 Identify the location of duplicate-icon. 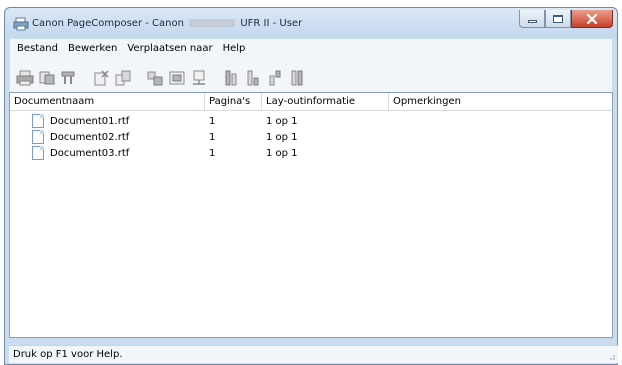
(123, 78).